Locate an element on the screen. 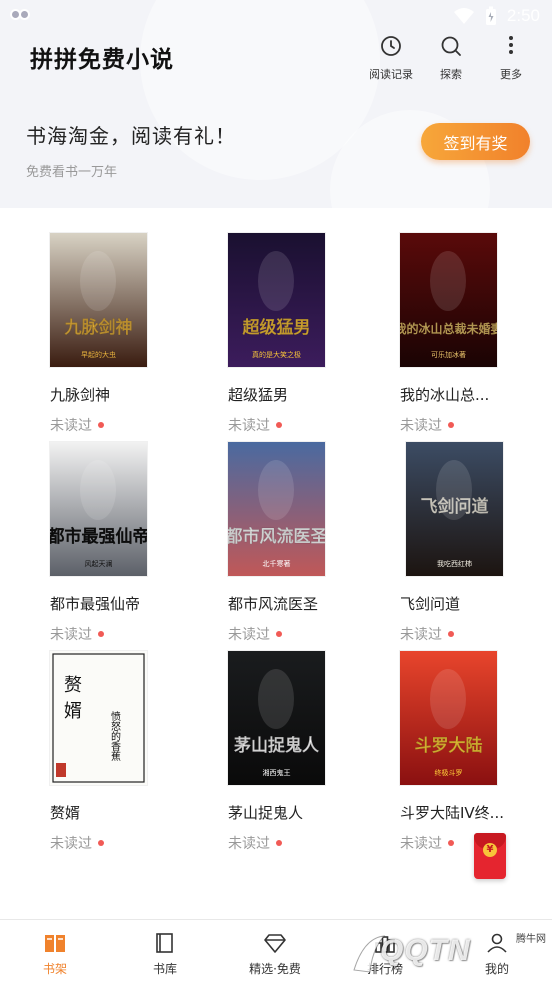  book-title: 飞剑问道 is located at coordinates (430, 604).